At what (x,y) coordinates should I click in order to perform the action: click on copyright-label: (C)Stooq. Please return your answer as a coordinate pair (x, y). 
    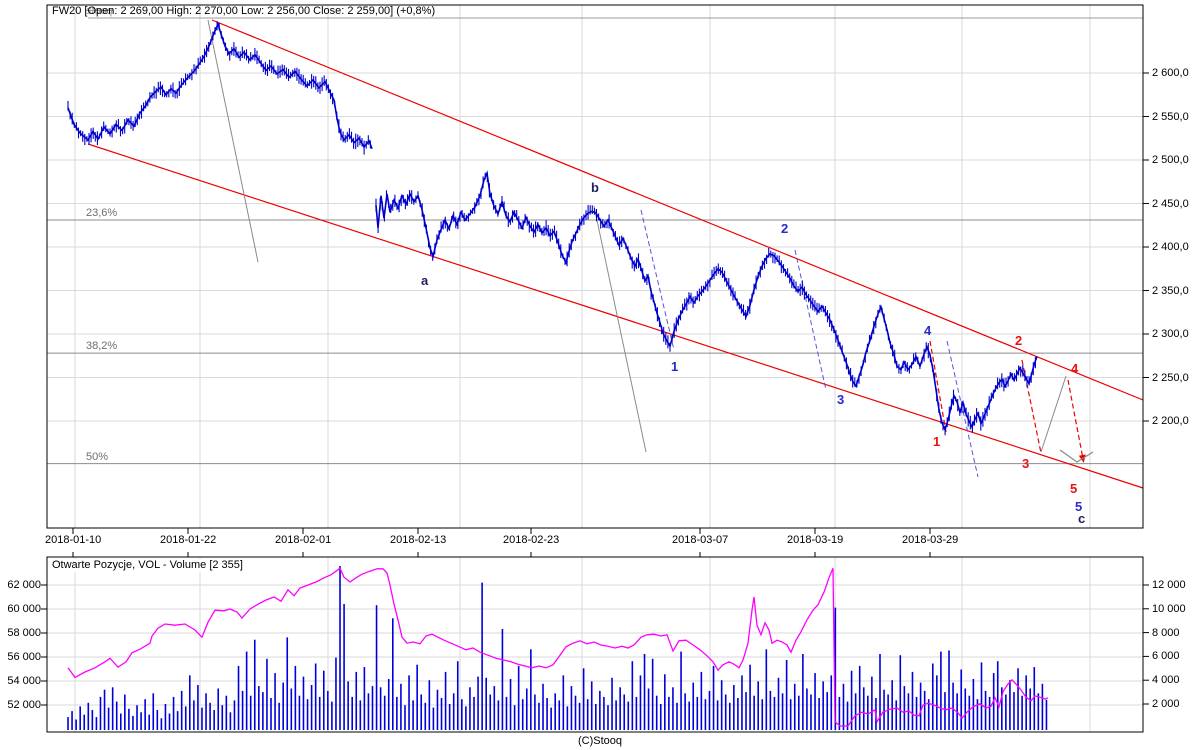
    Looking at the image, I should click on (600, 741).